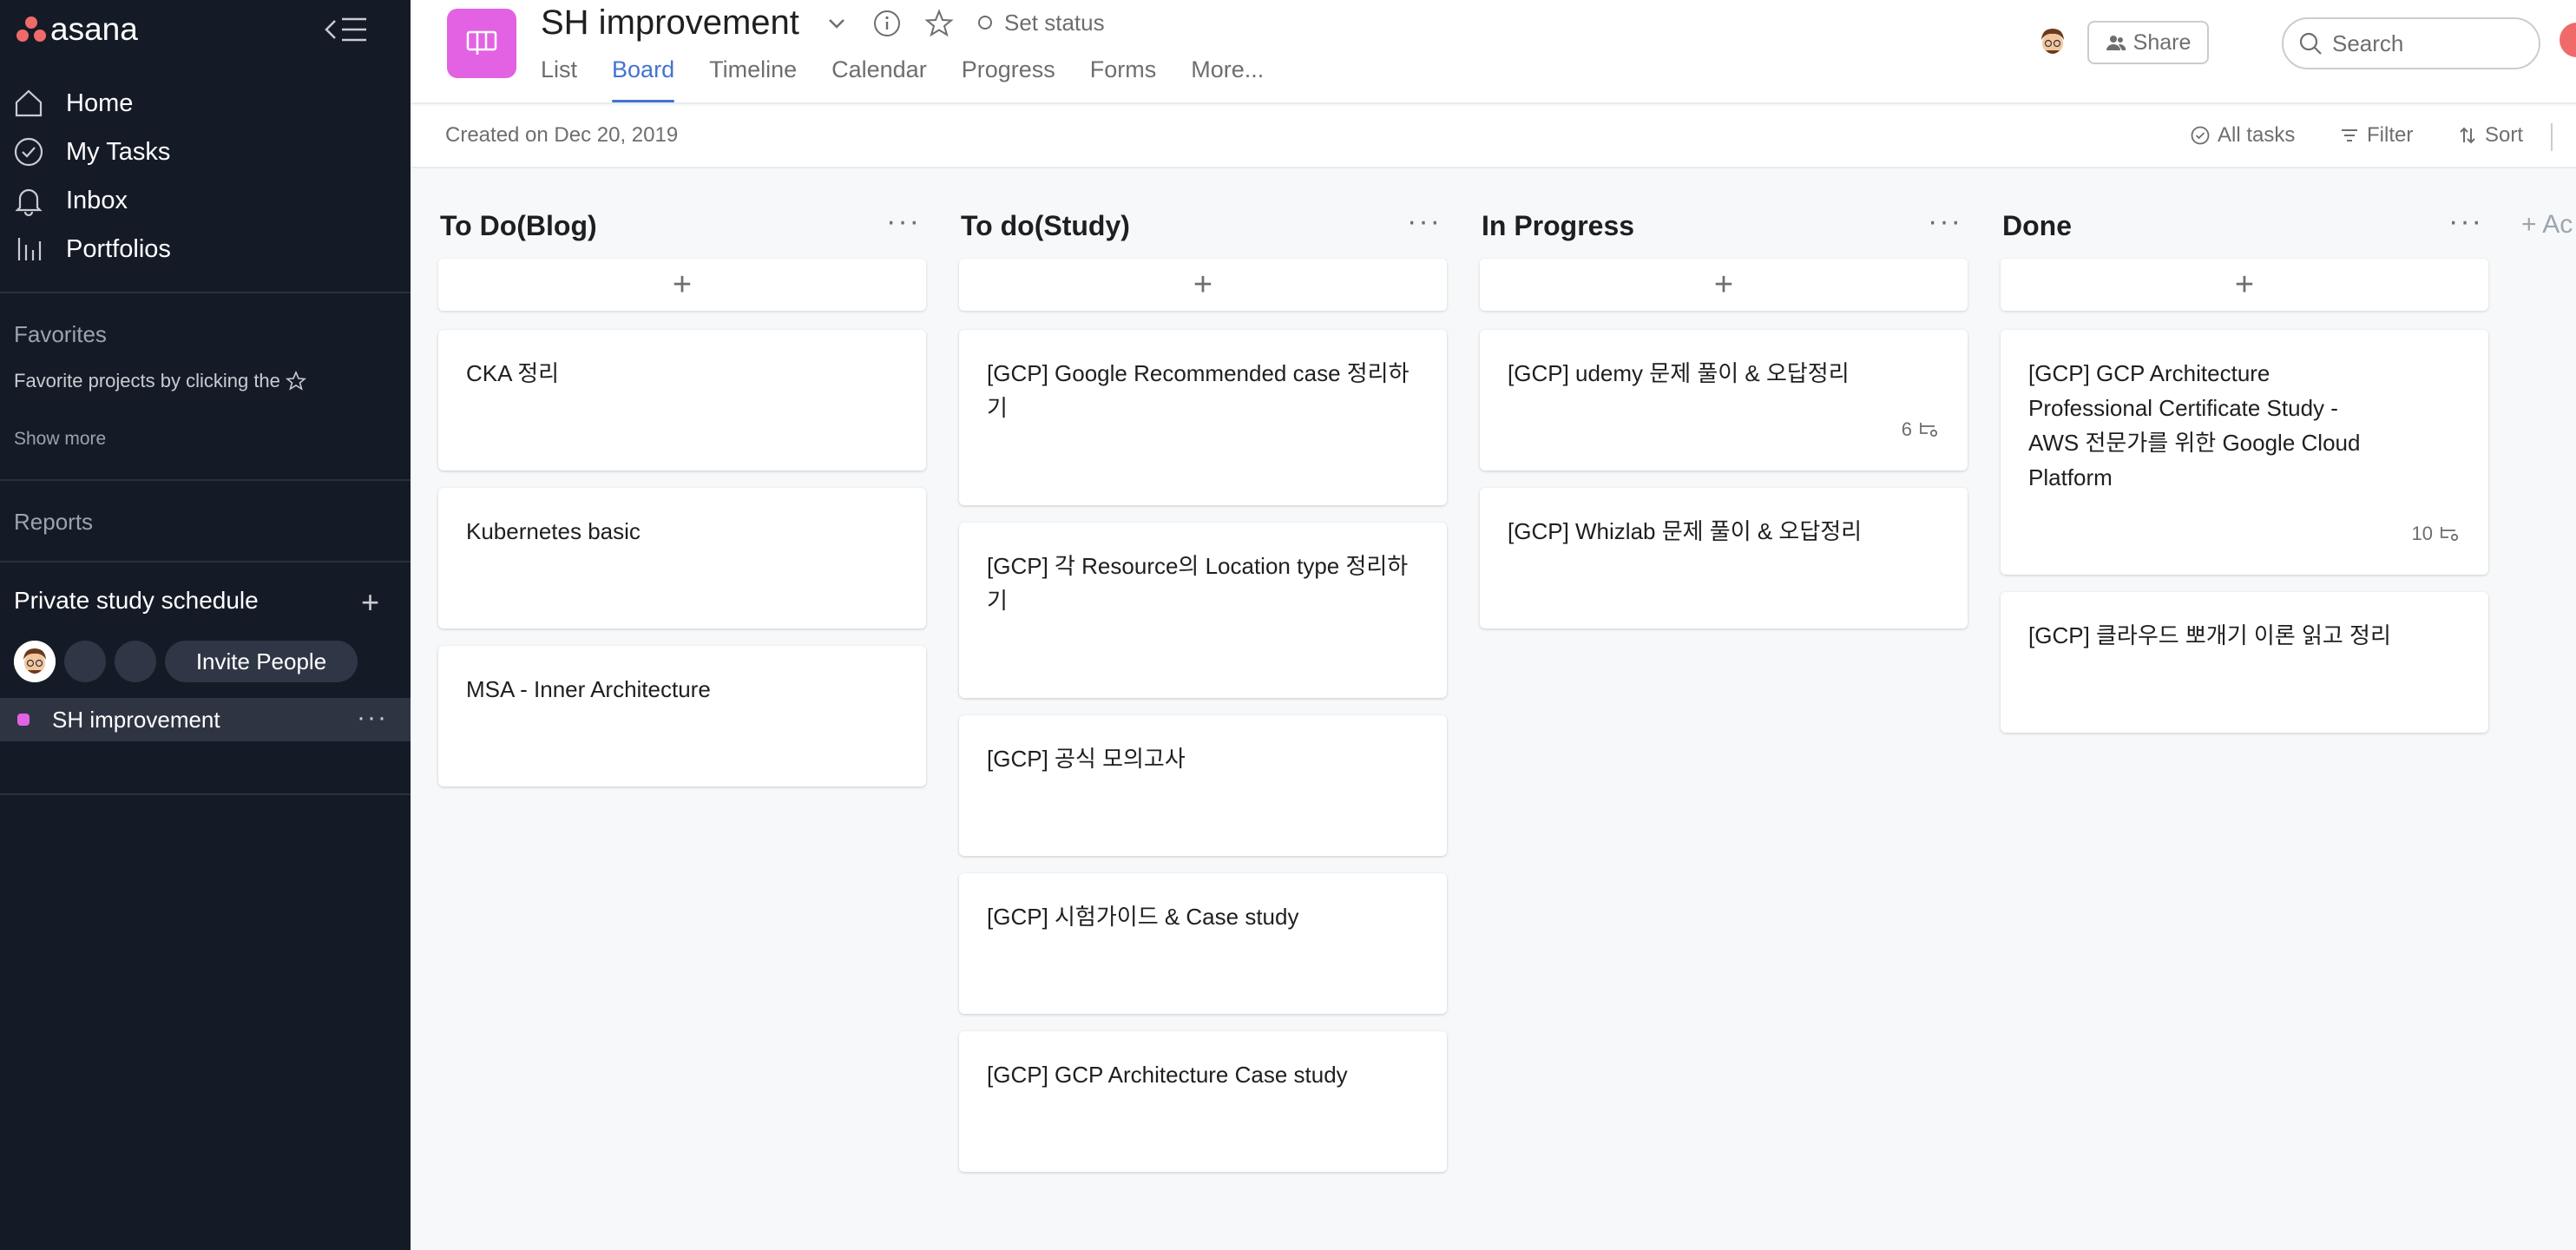 Image resolution: width=2576 pixels, height=1250 pixels. What do you see at coordinates (346, 29) in the screenshot?
I see `collapse-sidebar-icon` at bounding box center [346, 29].